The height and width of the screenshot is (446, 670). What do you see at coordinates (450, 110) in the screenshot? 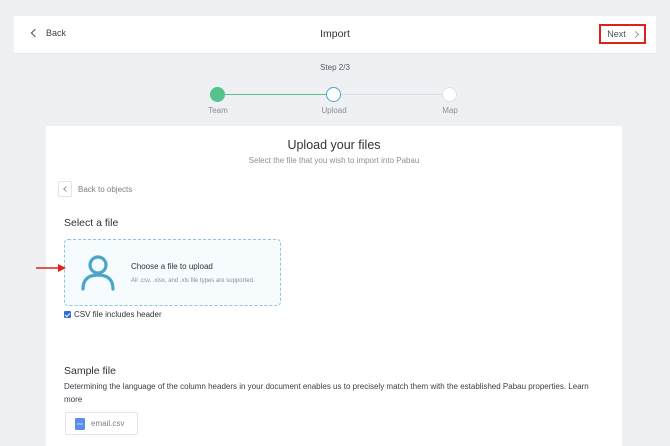
I see `step-label-map: Map` at bounding box center [450, 110].